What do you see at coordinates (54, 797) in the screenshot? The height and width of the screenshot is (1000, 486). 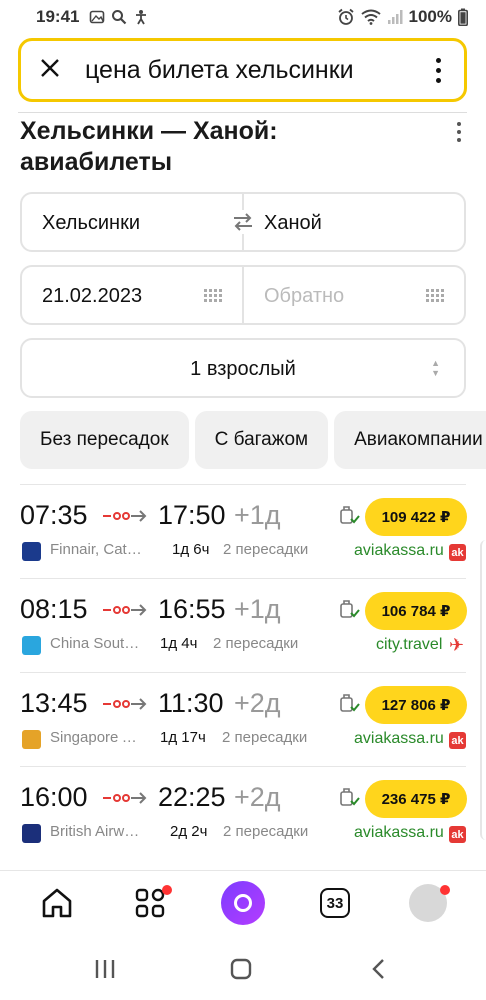 I see `departure-time: 16:00` at bounding box center [54, 797].